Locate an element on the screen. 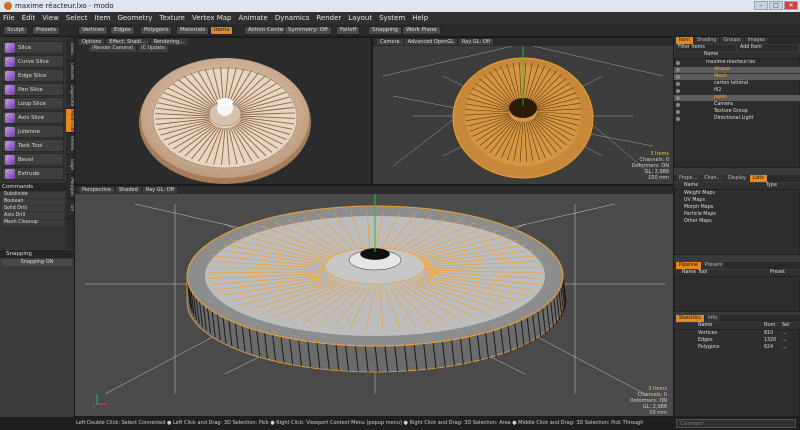  loop-slice-tool: Loop Slice is located at coordinates (33, 103).